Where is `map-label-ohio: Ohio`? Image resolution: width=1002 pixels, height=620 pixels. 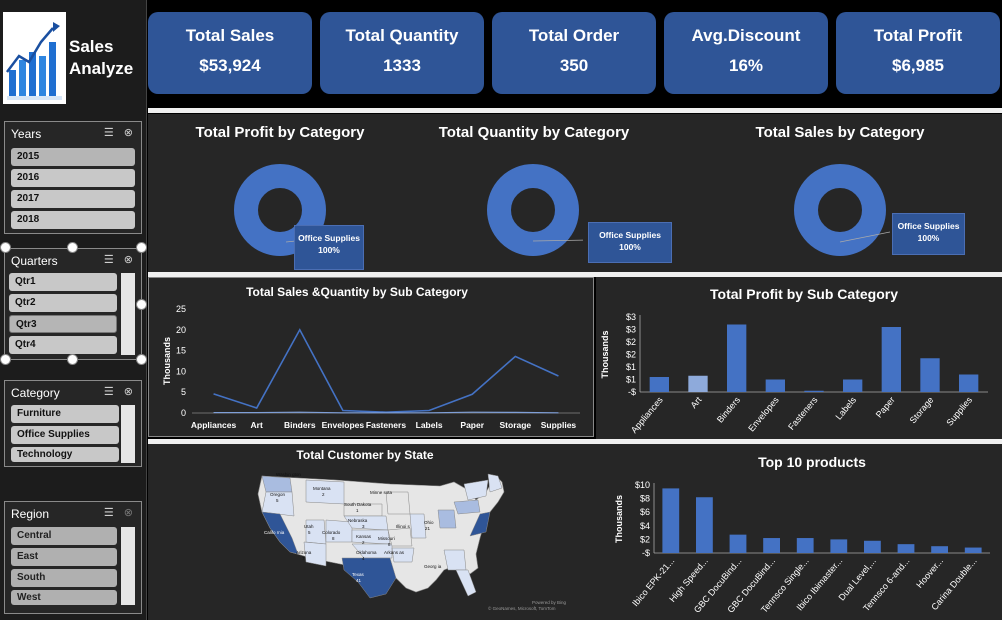
map-label-ohio: Ohio is located at coordinates (429, 522).